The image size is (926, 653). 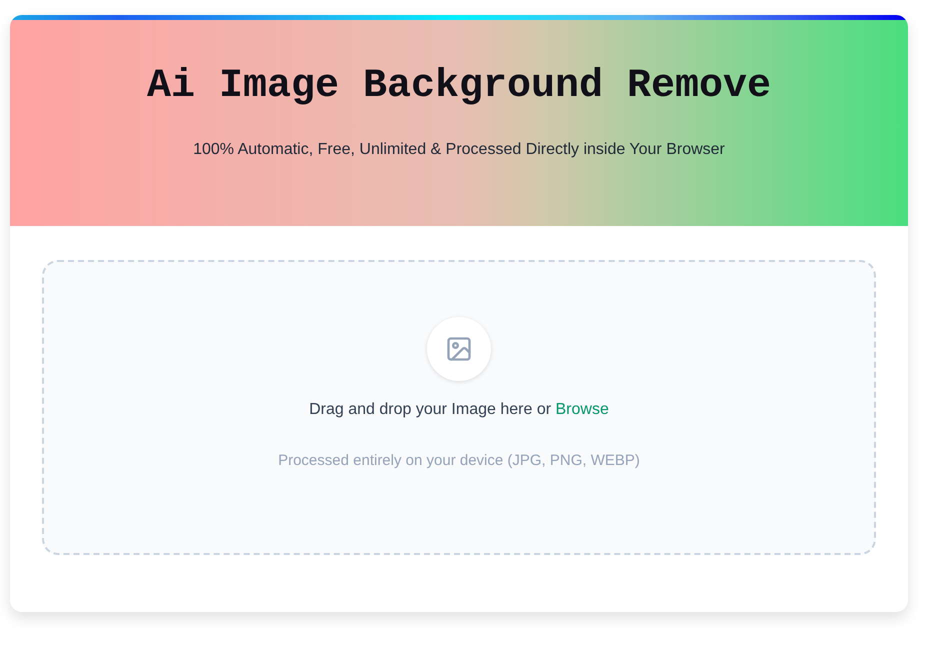 What do you see at coordinates (459, 87) in the screenshot?
I see `page-title: Ai Image Background Remove` at bounding box center [459, 87].